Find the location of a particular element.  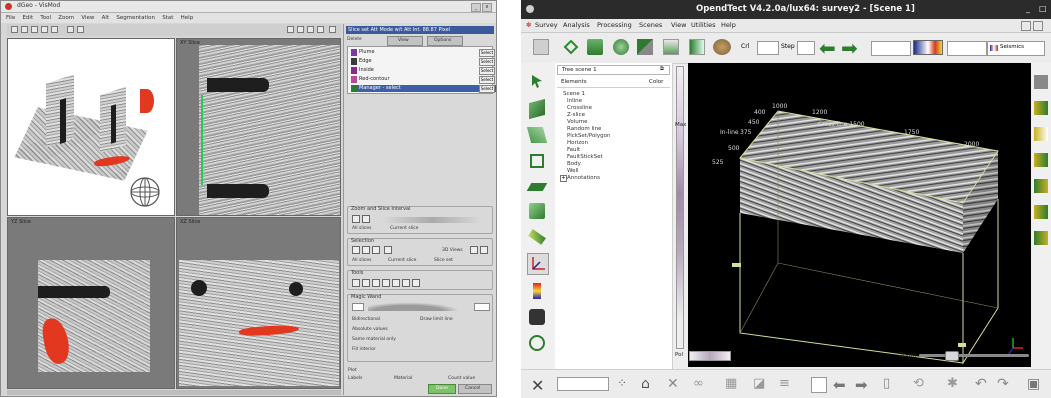

left-menu-segmentation: Segmentation is located at coordinates (135, 18).